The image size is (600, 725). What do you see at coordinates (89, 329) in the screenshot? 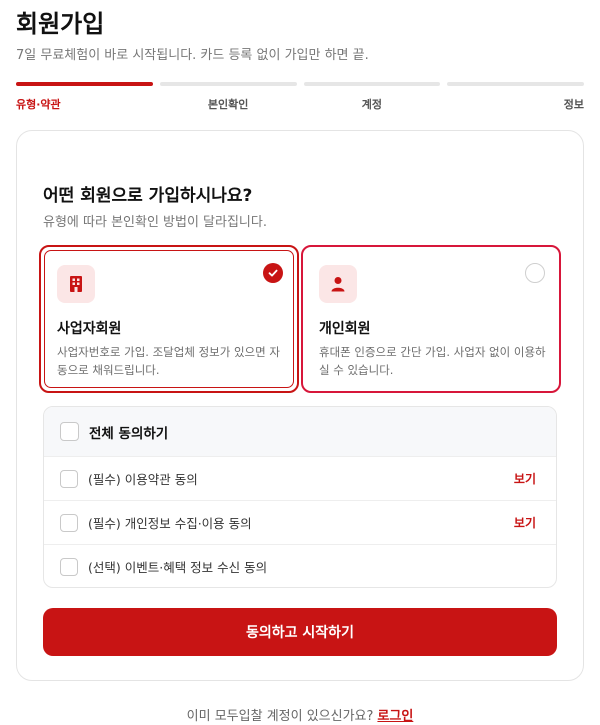
I see `member-type-name: 사업자회원` at bounding box center [89, 329].